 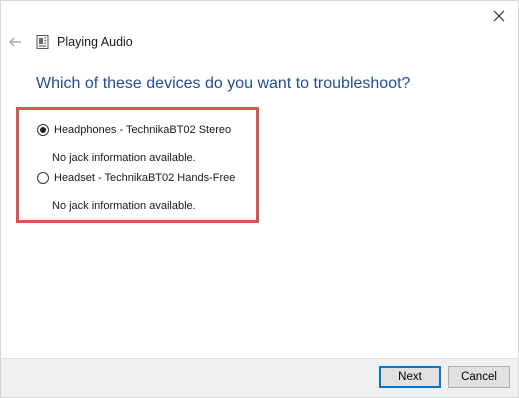 I want to click on device-label: Headset - TechnikaBT02 Hands-Free, so click(x=145, y=178).